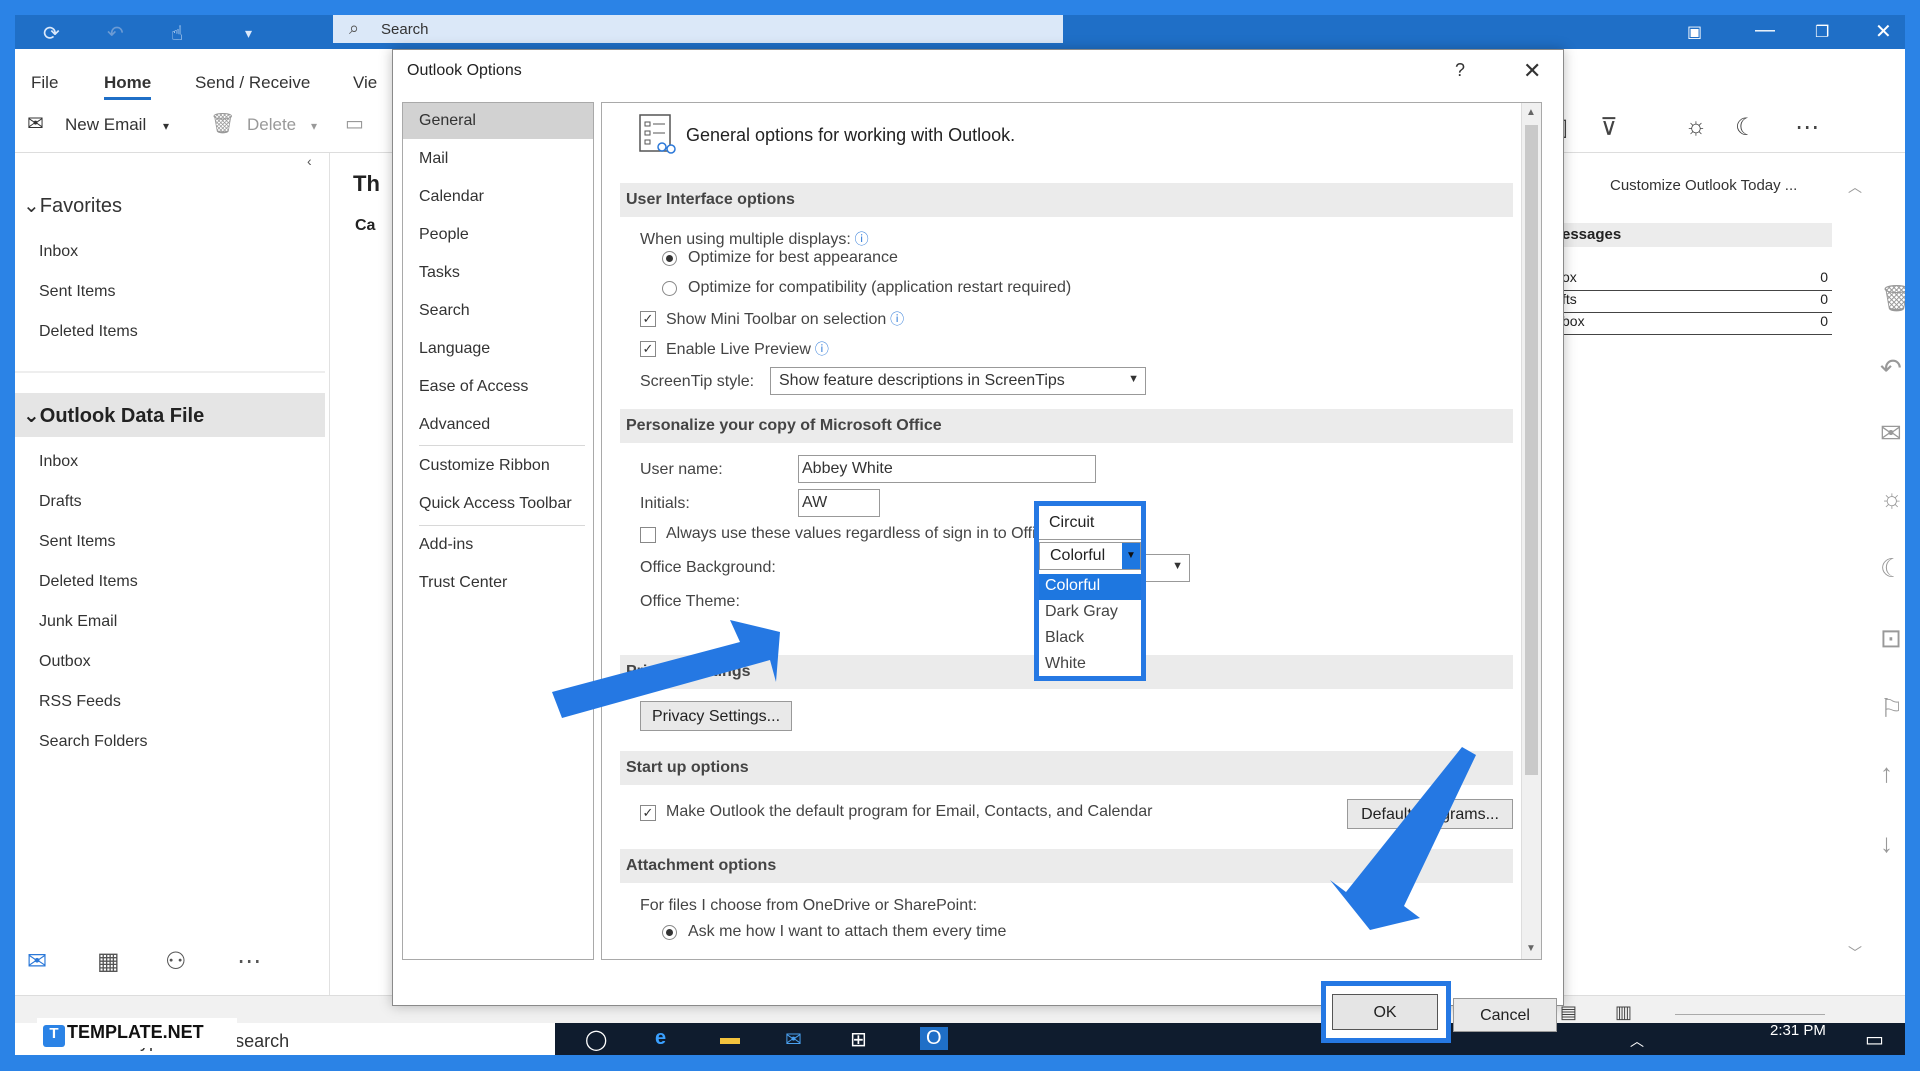 The width and height of the screenshot is (1920, 1071). Describe the element at coordinates (80, 702) in the screenshot. I see `folder-rss-feeds: RSS Feeds` at that location.